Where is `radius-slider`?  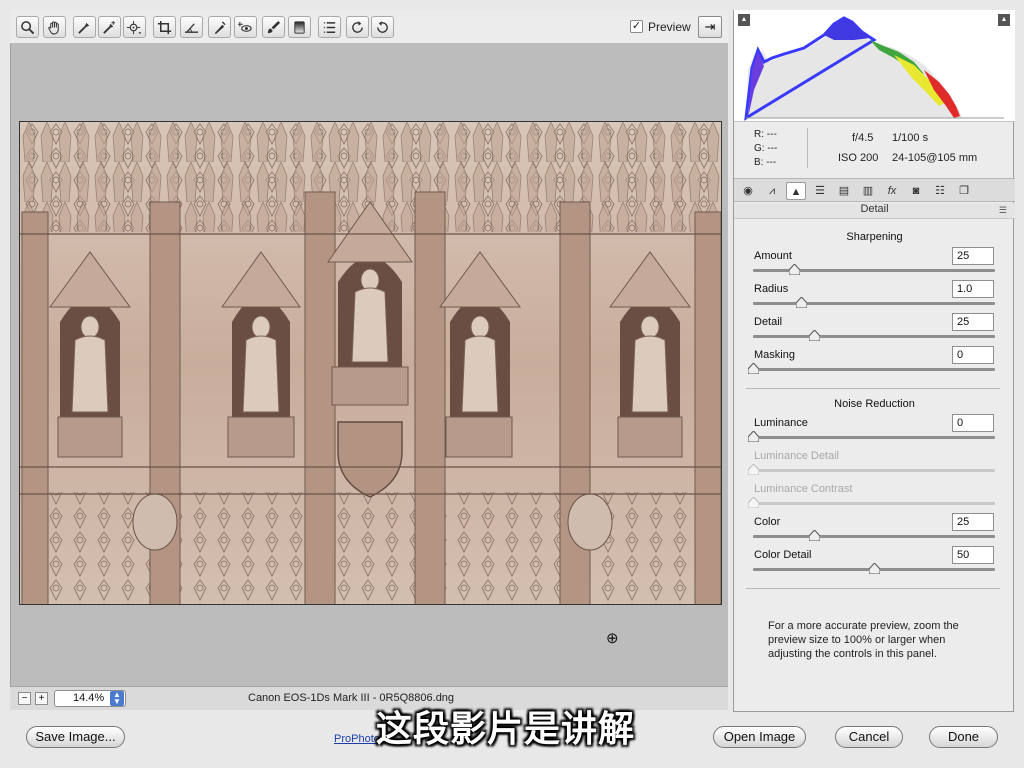 radius-slider is located at coordinates (874, 302).